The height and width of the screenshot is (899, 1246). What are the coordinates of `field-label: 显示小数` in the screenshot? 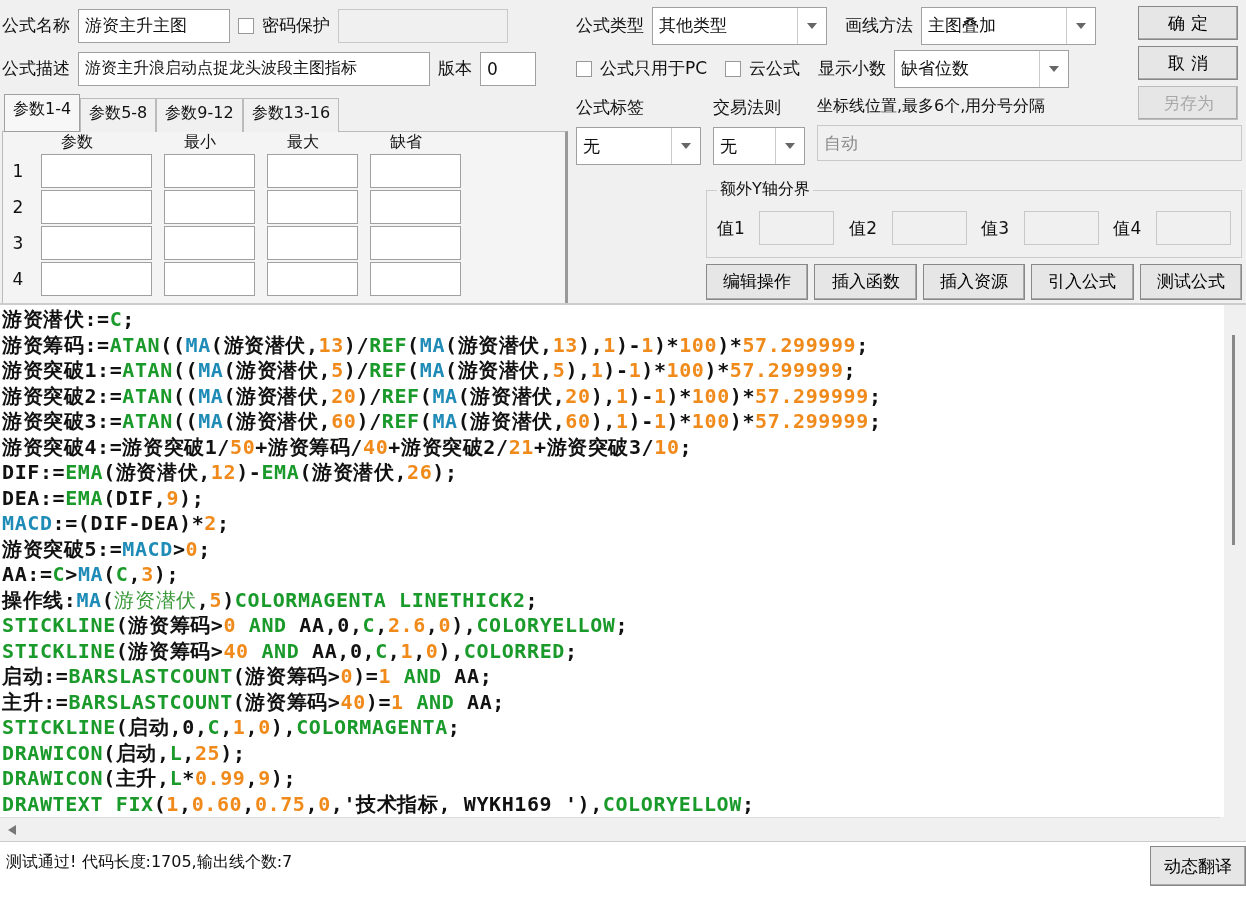 It's located at (852, 68).